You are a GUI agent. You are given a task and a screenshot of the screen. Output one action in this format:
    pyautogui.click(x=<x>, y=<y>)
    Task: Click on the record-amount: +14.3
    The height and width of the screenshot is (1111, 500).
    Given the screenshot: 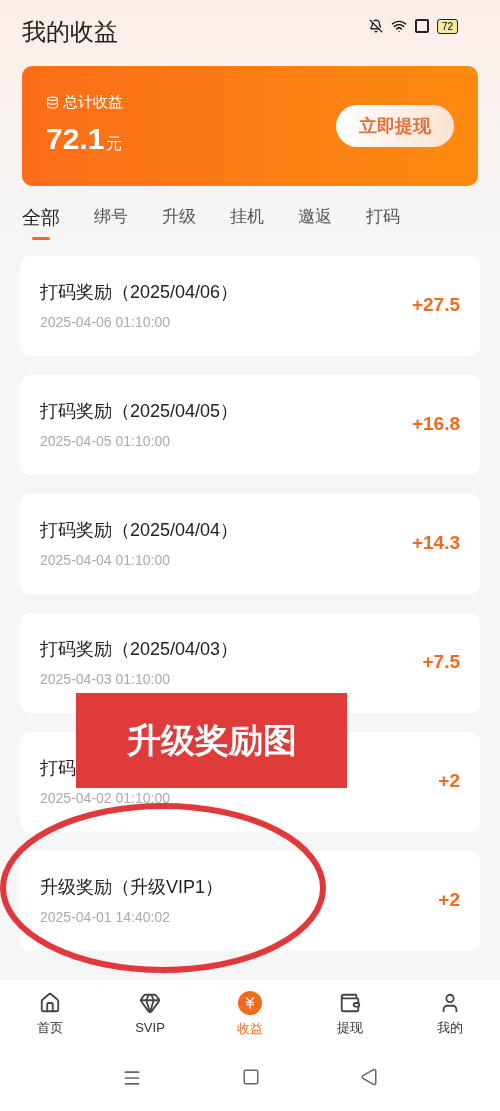 What is the action you would take?
    pyautogui.click(x=435, y=543)
    